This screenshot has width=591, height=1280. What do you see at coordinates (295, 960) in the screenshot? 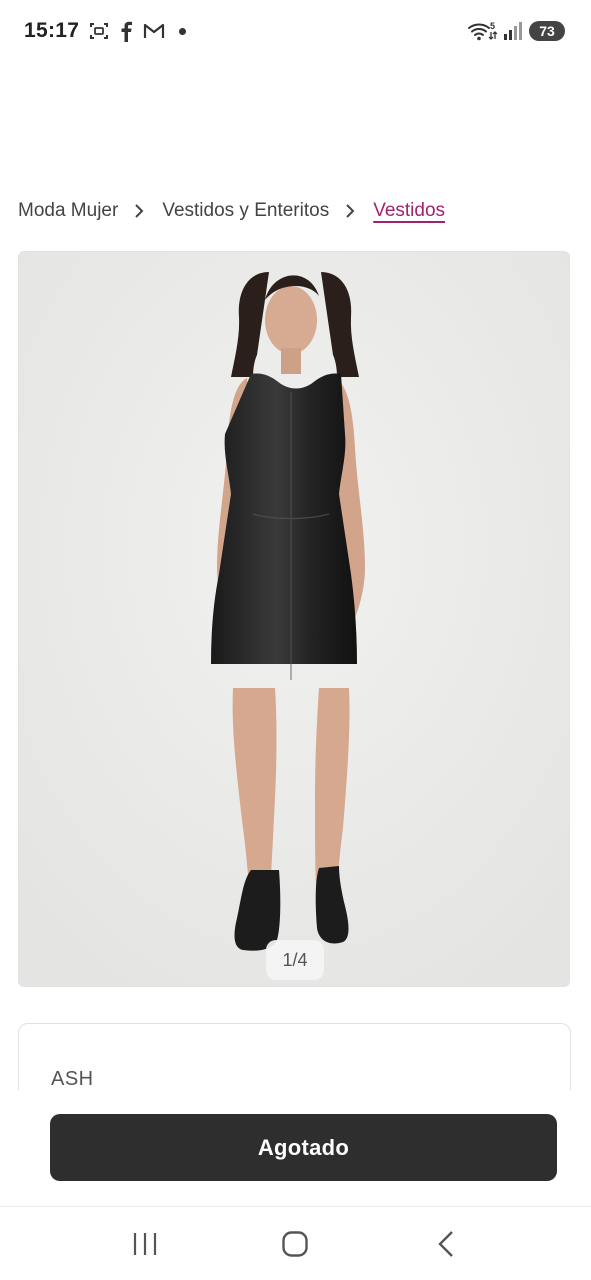
I see `gallery-counter: 1/4` at bounding box center [295, 960].